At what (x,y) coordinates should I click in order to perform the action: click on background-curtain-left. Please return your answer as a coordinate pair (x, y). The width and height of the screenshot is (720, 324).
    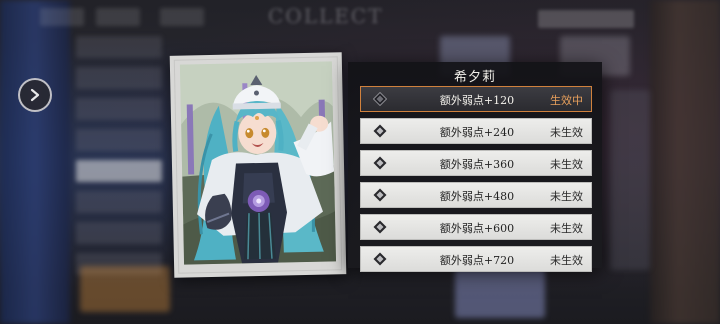
    Looking at the image, I should click on (35, 162).